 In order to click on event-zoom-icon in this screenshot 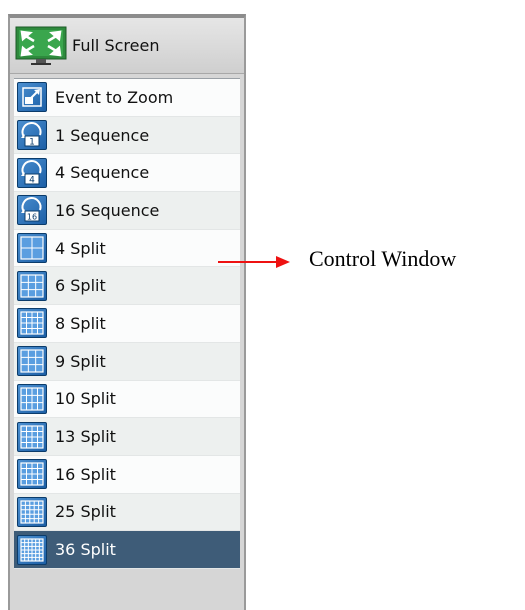, I will do `click(32, 97)`.